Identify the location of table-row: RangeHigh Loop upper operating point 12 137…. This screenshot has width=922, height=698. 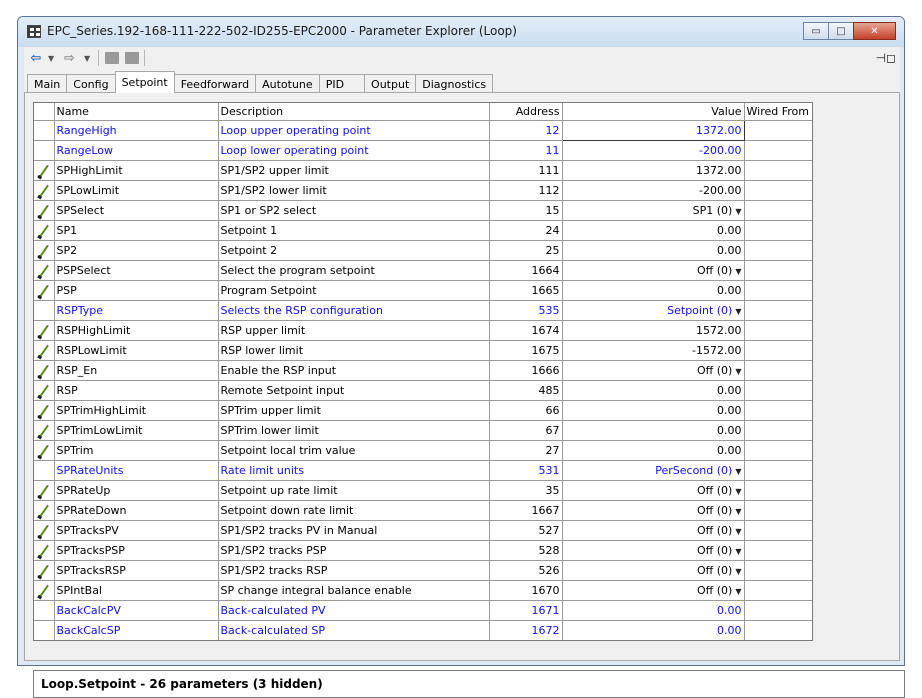
(423, 130).